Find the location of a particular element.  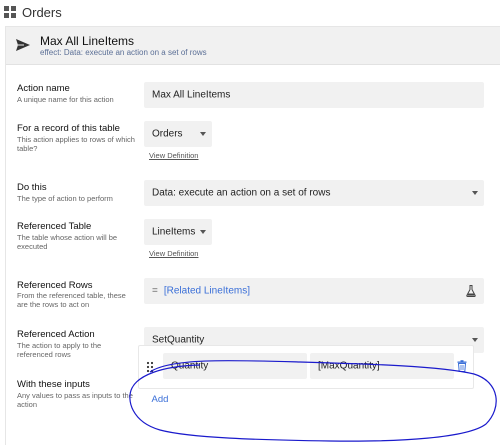

table-title: Orders is located at coordinates (42, 12).